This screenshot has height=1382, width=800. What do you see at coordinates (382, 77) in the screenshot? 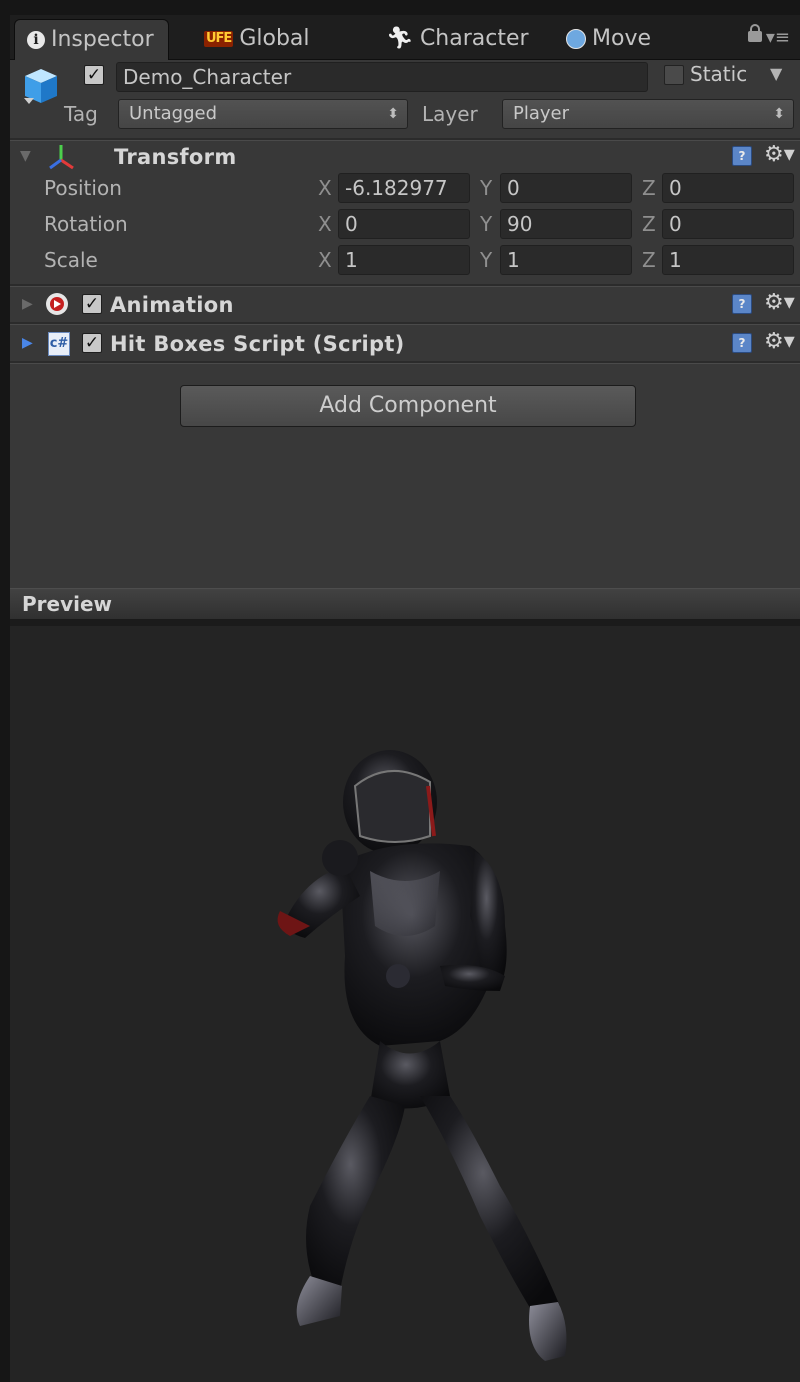
I see `gameobject-name-field: Demo_Character` at bounding box center [382, 77].